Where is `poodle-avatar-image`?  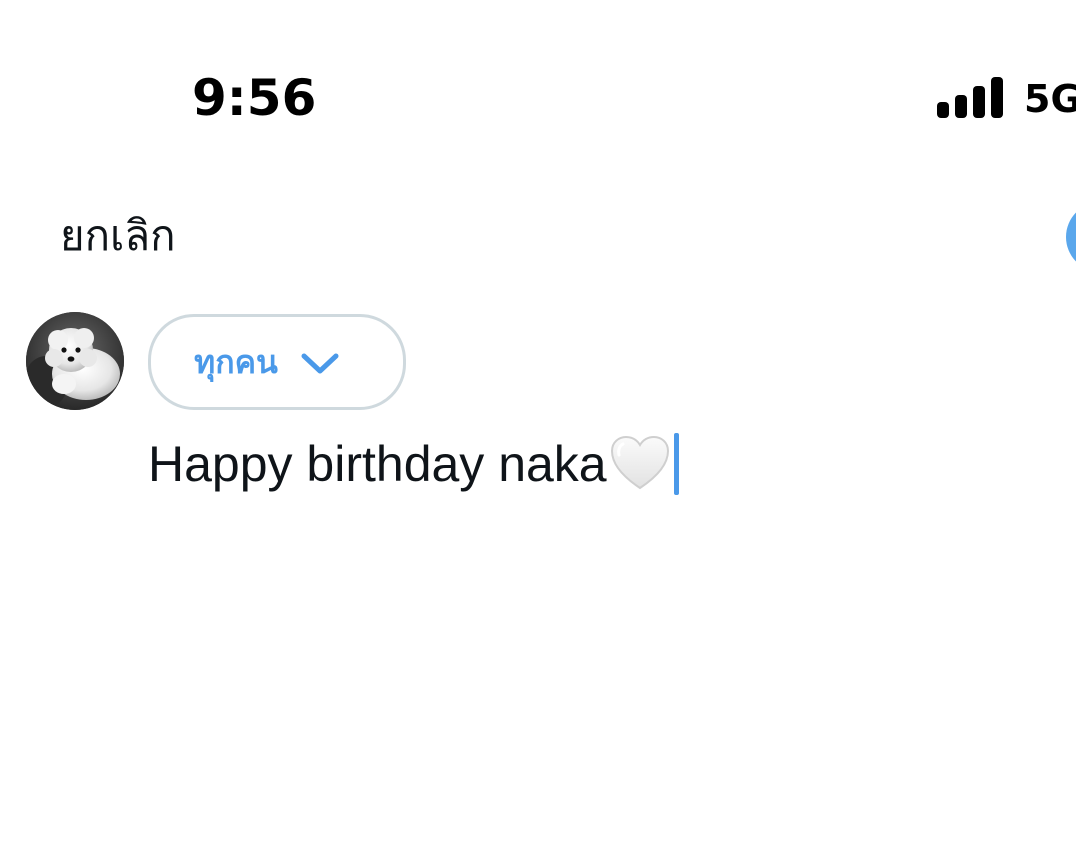 poodle-avatar-image is located at coordinates (75, 361).